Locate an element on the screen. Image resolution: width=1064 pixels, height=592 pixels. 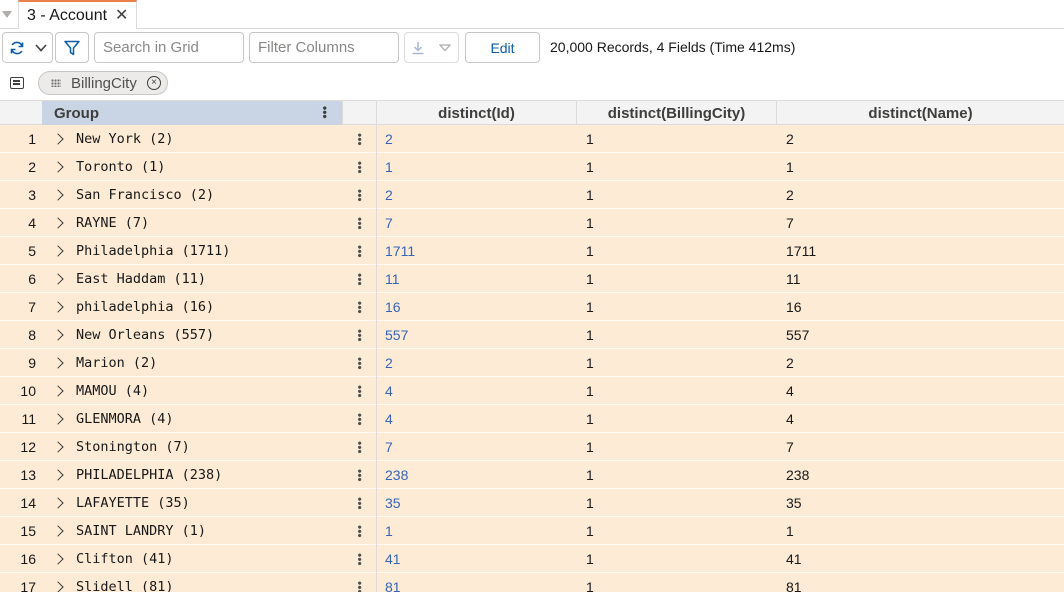
group-cell: New Orleans (557) is located at coordinates (197, 335).